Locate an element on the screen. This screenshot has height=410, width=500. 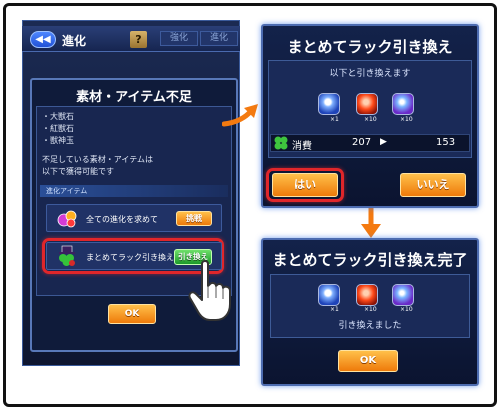
tab-power-up: 強化 is located at coordinates (179, 38).